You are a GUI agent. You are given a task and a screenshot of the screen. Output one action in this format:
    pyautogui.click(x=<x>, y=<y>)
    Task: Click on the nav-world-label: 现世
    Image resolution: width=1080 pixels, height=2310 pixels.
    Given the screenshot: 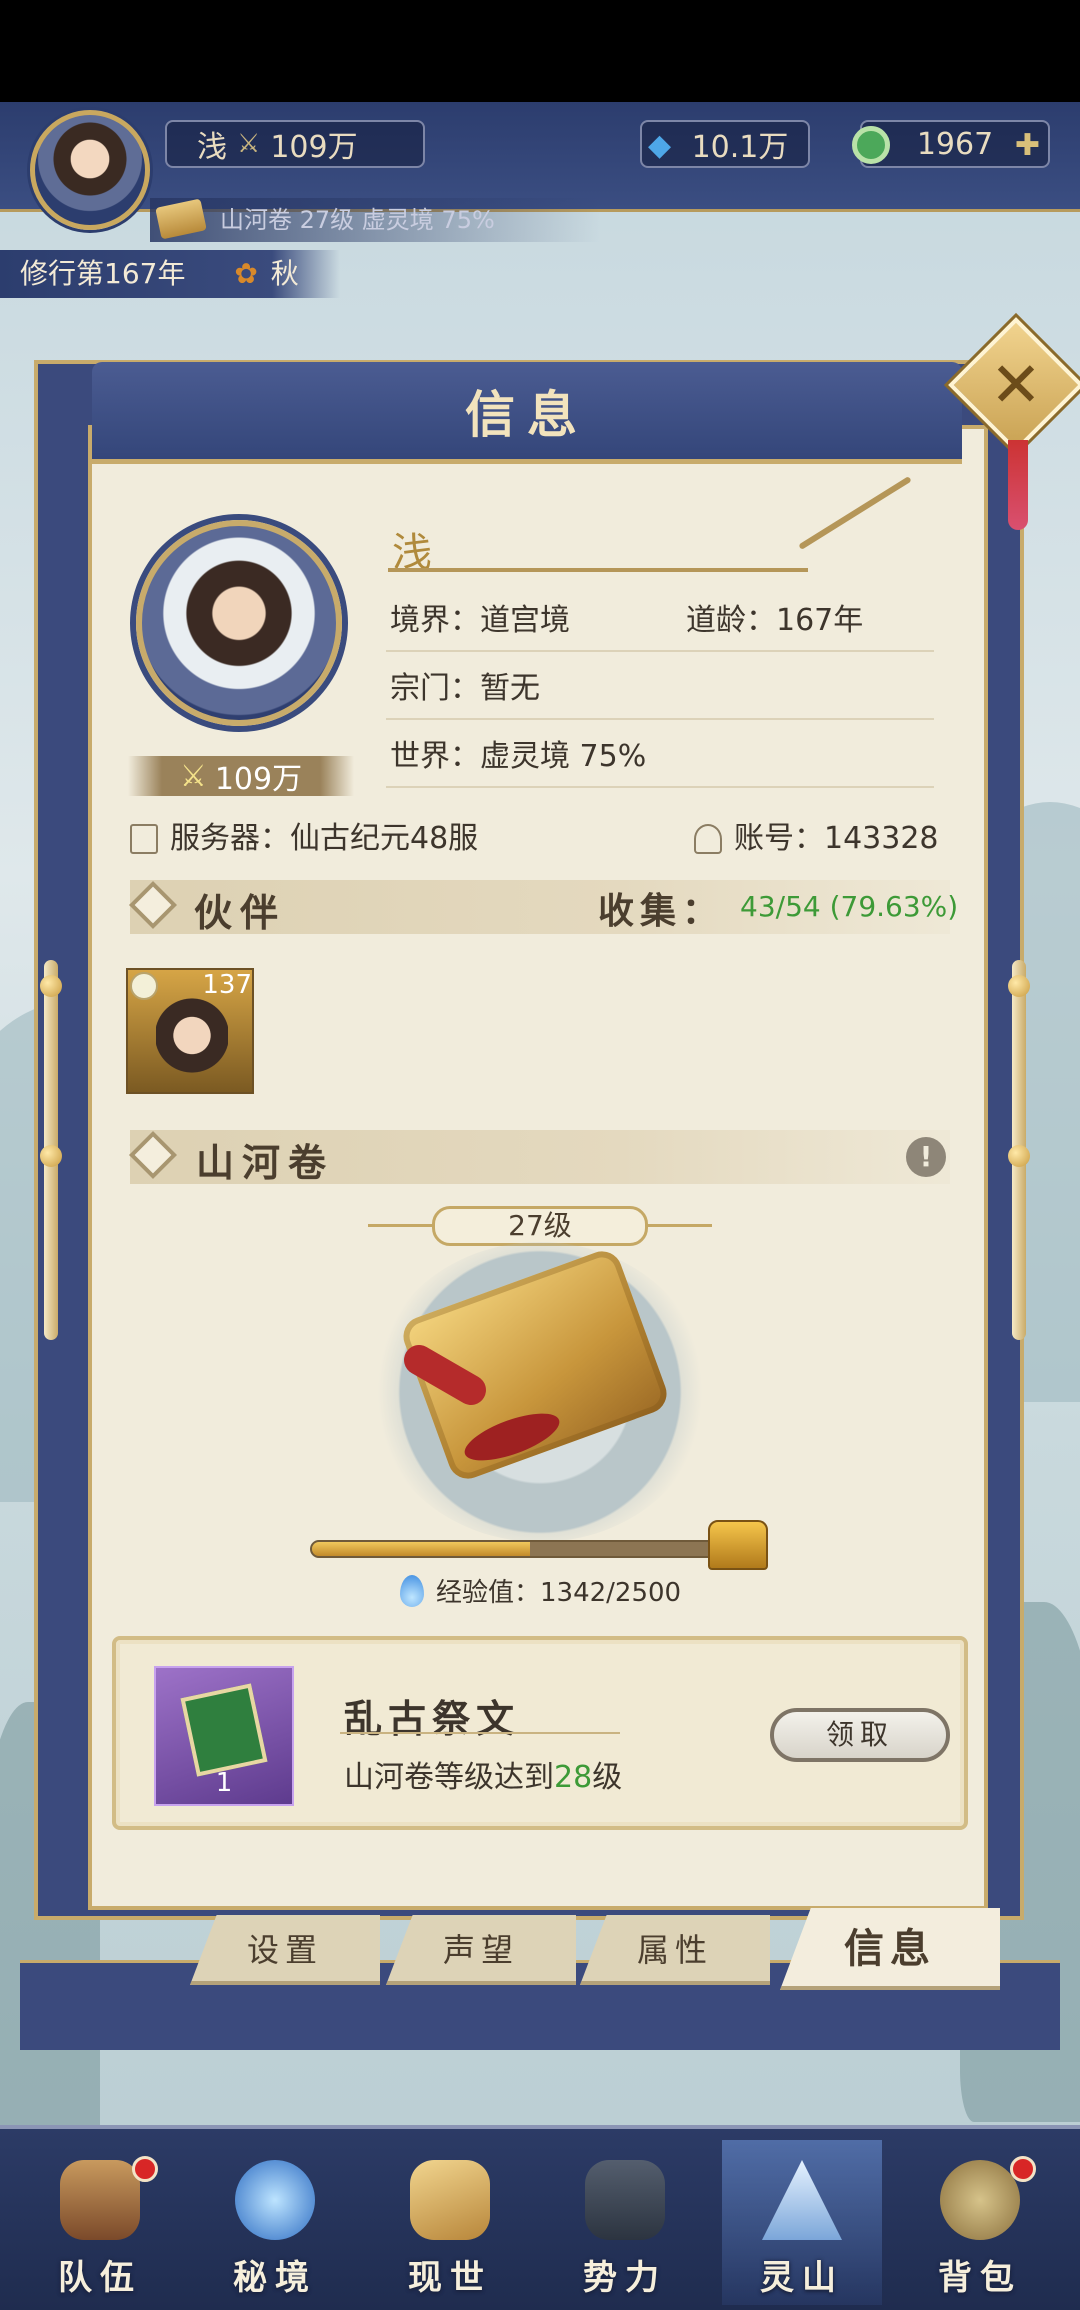 What is the action you would take?
    pyautogui.click(x=450, y=2278)
    